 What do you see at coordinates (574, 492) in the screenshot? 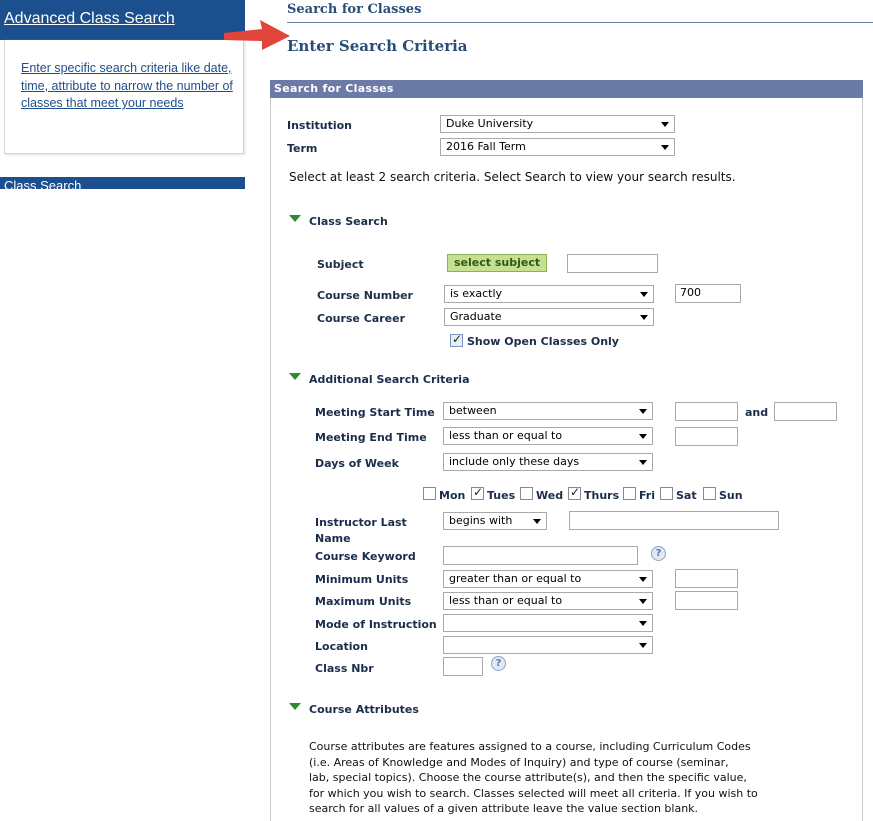
I see `day-checkbox-thurs` at bounding box center [574, 492].